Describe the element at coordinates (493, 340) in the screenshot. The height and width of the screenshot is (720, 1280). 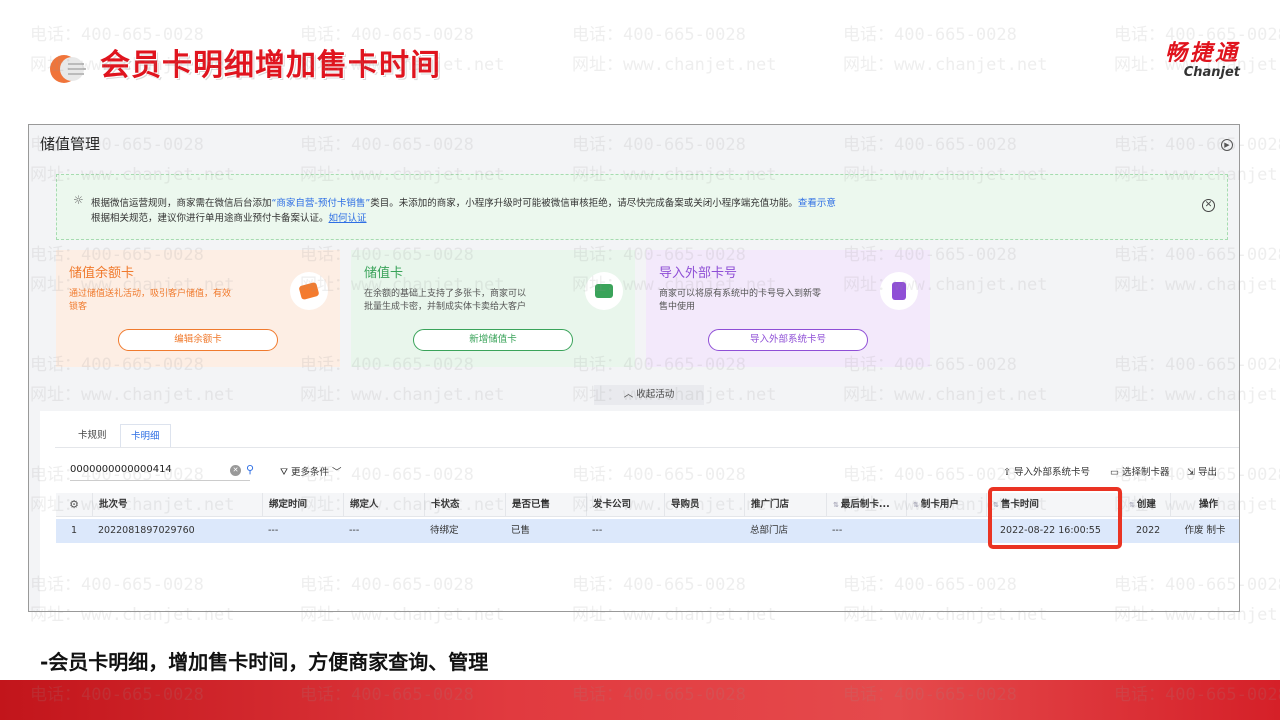
I see `add-stored-card-button: 新增储值卡` at that location.